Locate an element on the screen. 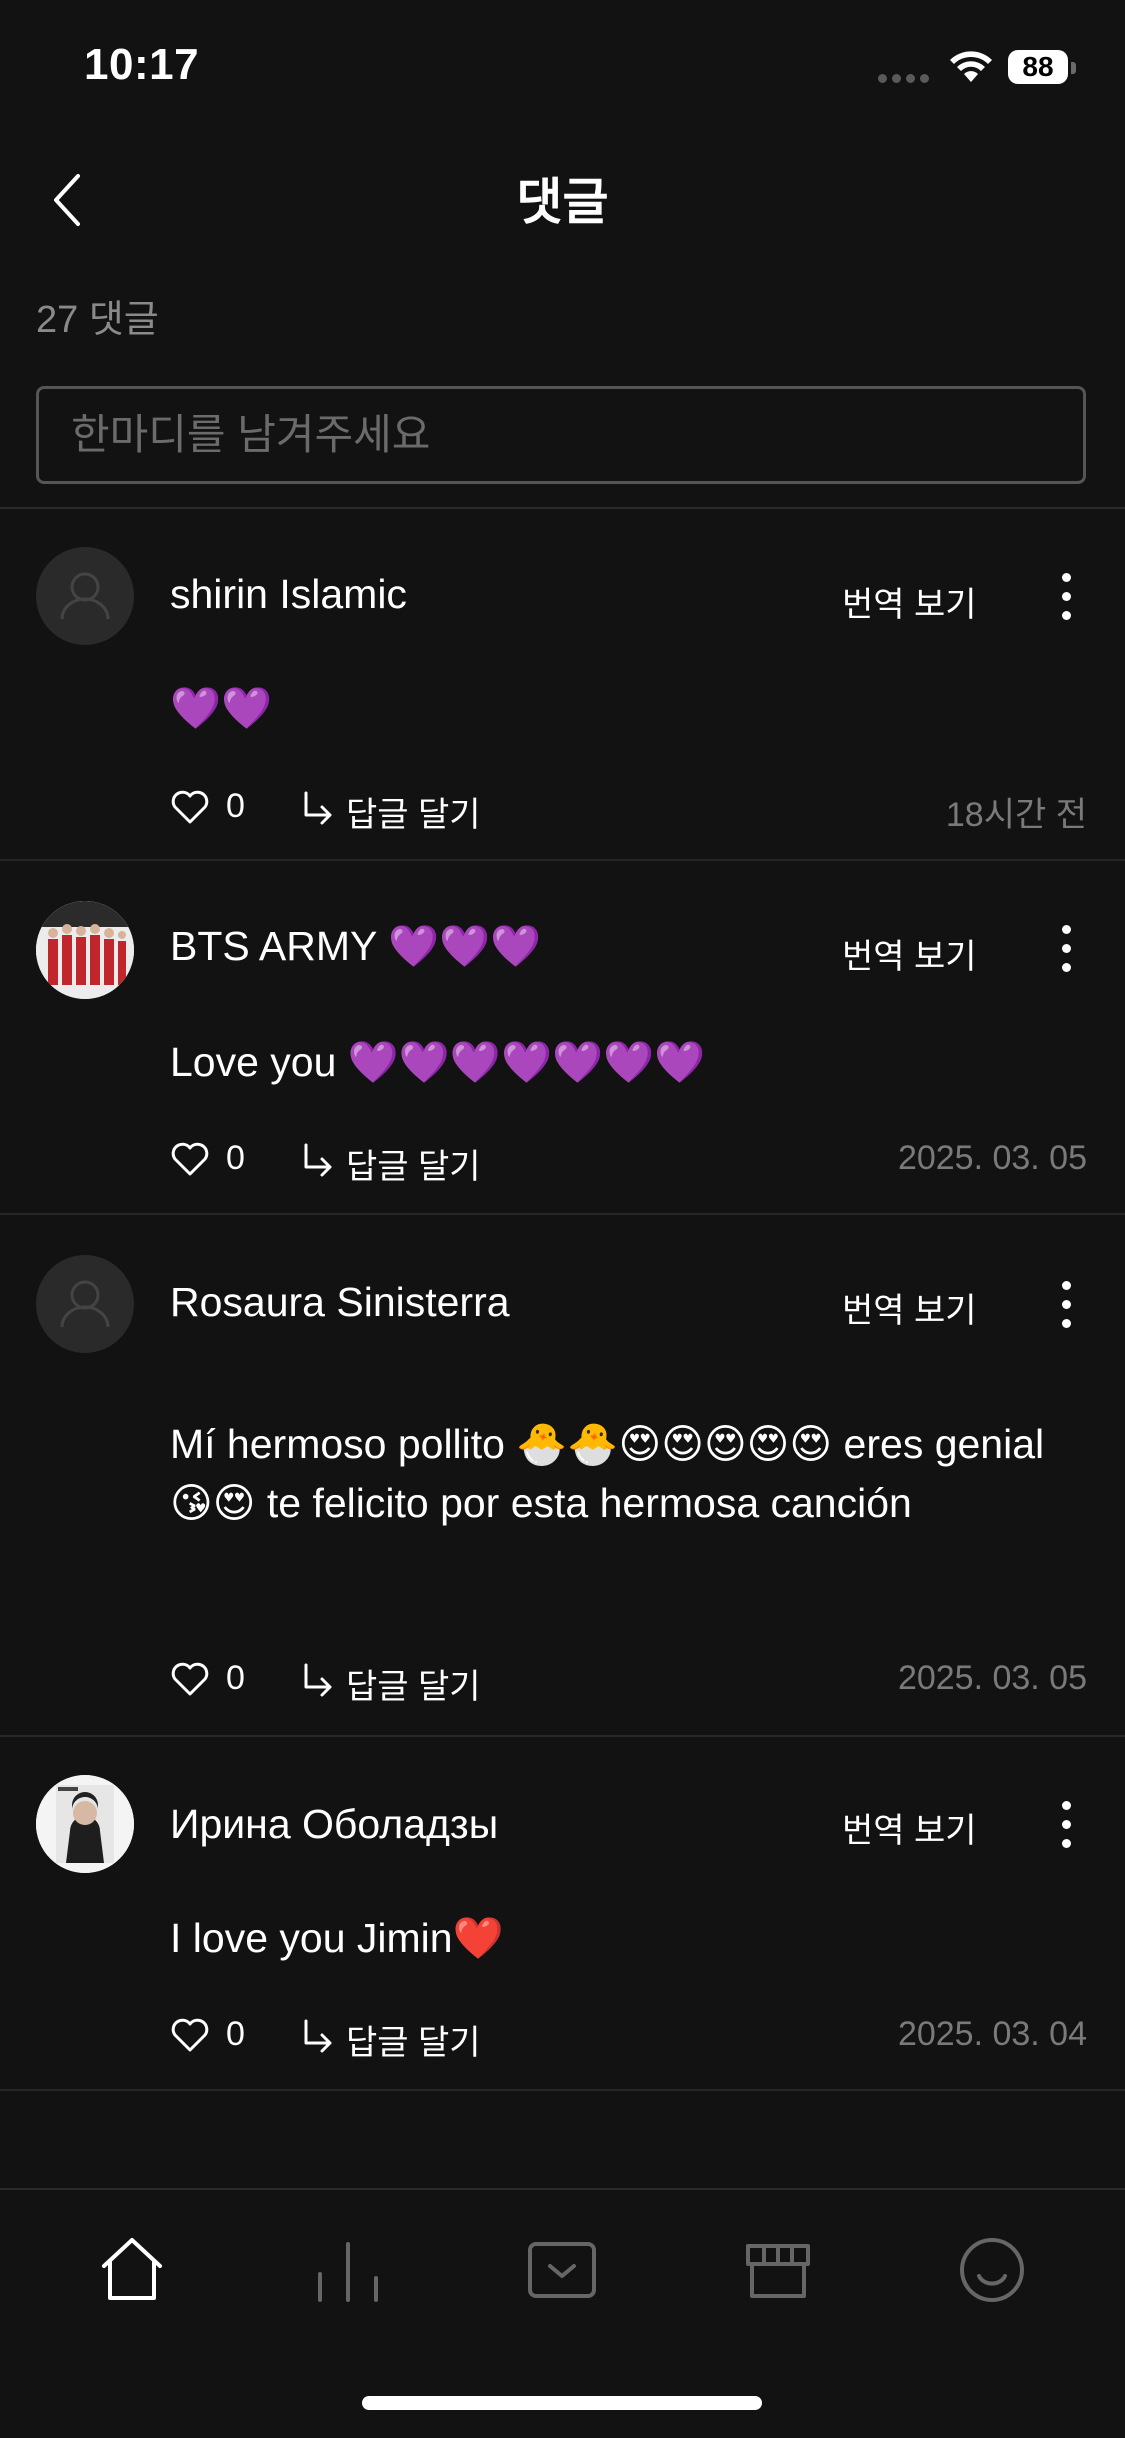  status-time: 10:17 is located at coordinates (142, 64).